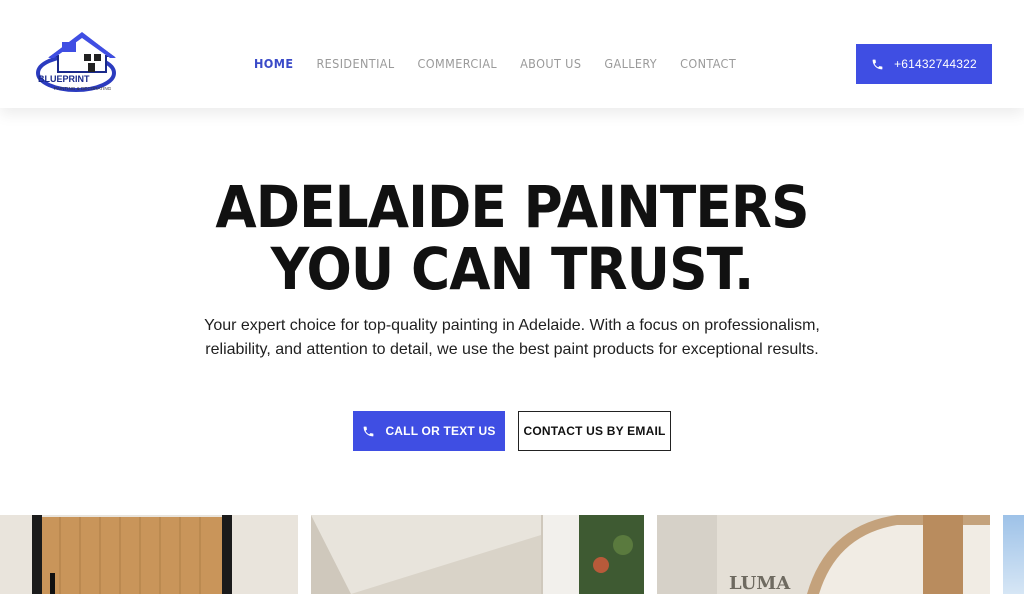 The width and height of the screenshot is (1024, 614). What do you see at coordinates (708, 64) in the screenshot?
I see `nav-contact: CONTACT` at bounding box center [708, 64].